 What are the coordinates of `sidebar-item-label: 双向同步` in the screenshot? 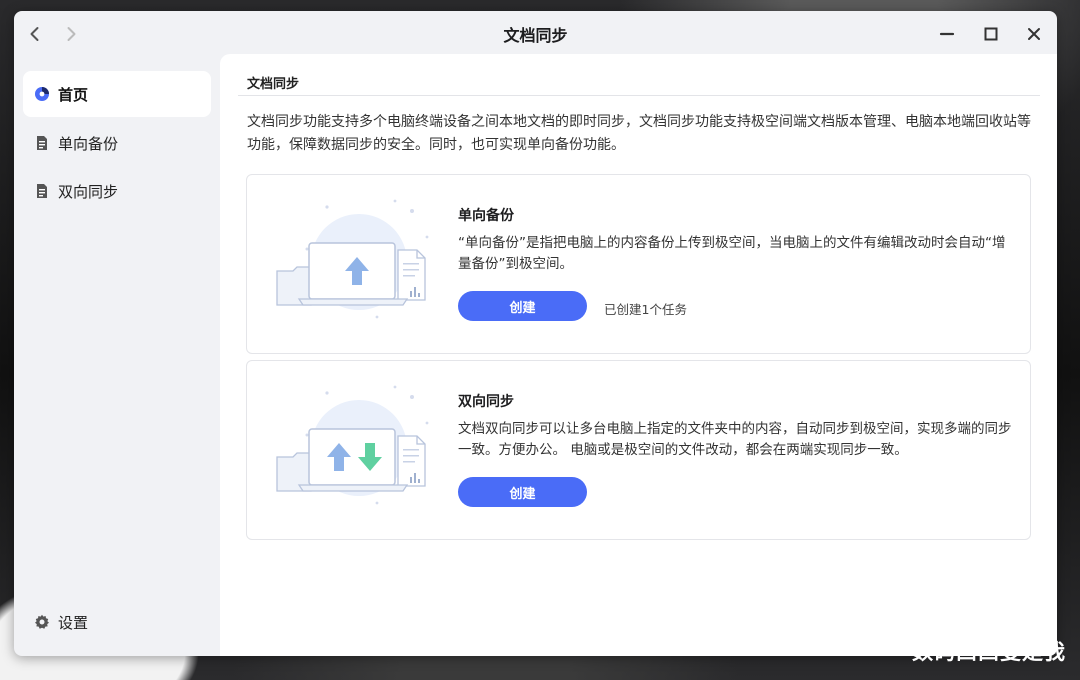 It's located at (88, 191).